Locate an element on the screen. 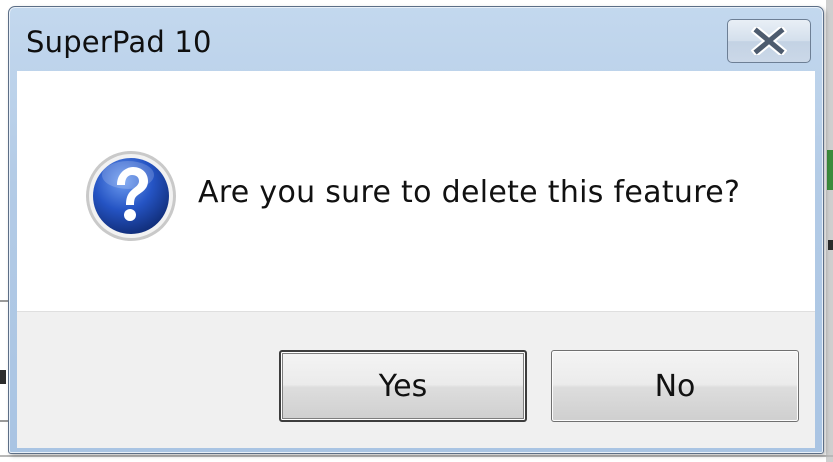 This screenshot has height=462, width=833. confirm-message: Are you sure to delete this feature? is located at coordinates (469, 192).